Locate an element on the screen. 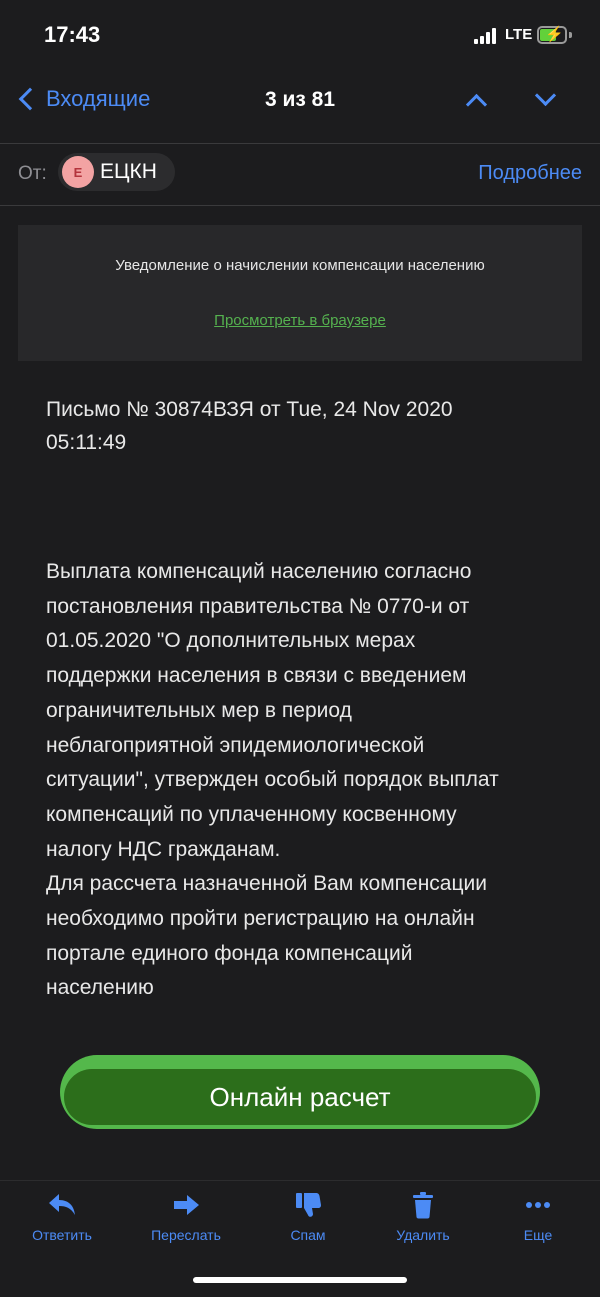  body-line: 01.05.2020 "О дополнительных мерах is located at coordinates (231, 641).